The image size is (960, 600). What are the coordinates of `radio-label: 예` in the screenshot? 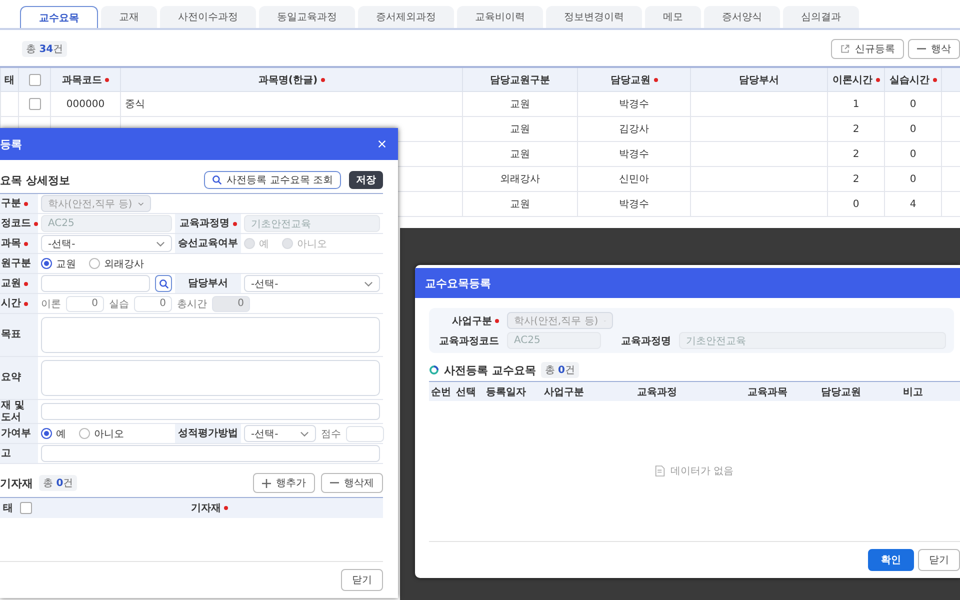 It's located at (61, 433).